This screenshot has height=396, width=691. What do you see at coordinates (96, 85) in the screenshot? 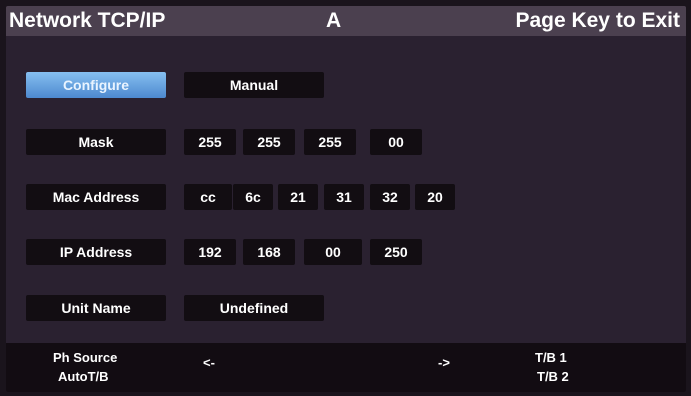
I see `configure-button: Configure` at bounding box center [96, 85].